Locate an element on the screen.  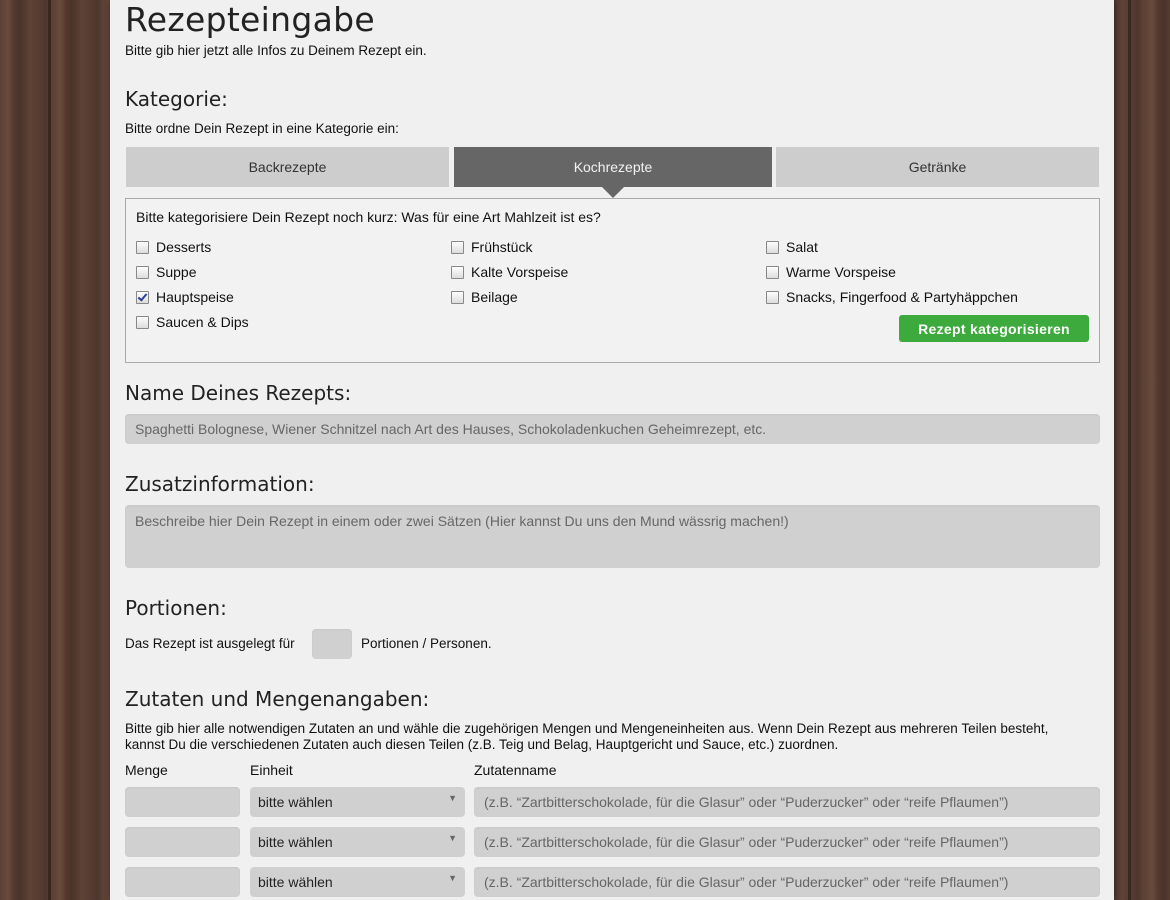
option-suppe: Suppe is located at coordinates (166, 272).